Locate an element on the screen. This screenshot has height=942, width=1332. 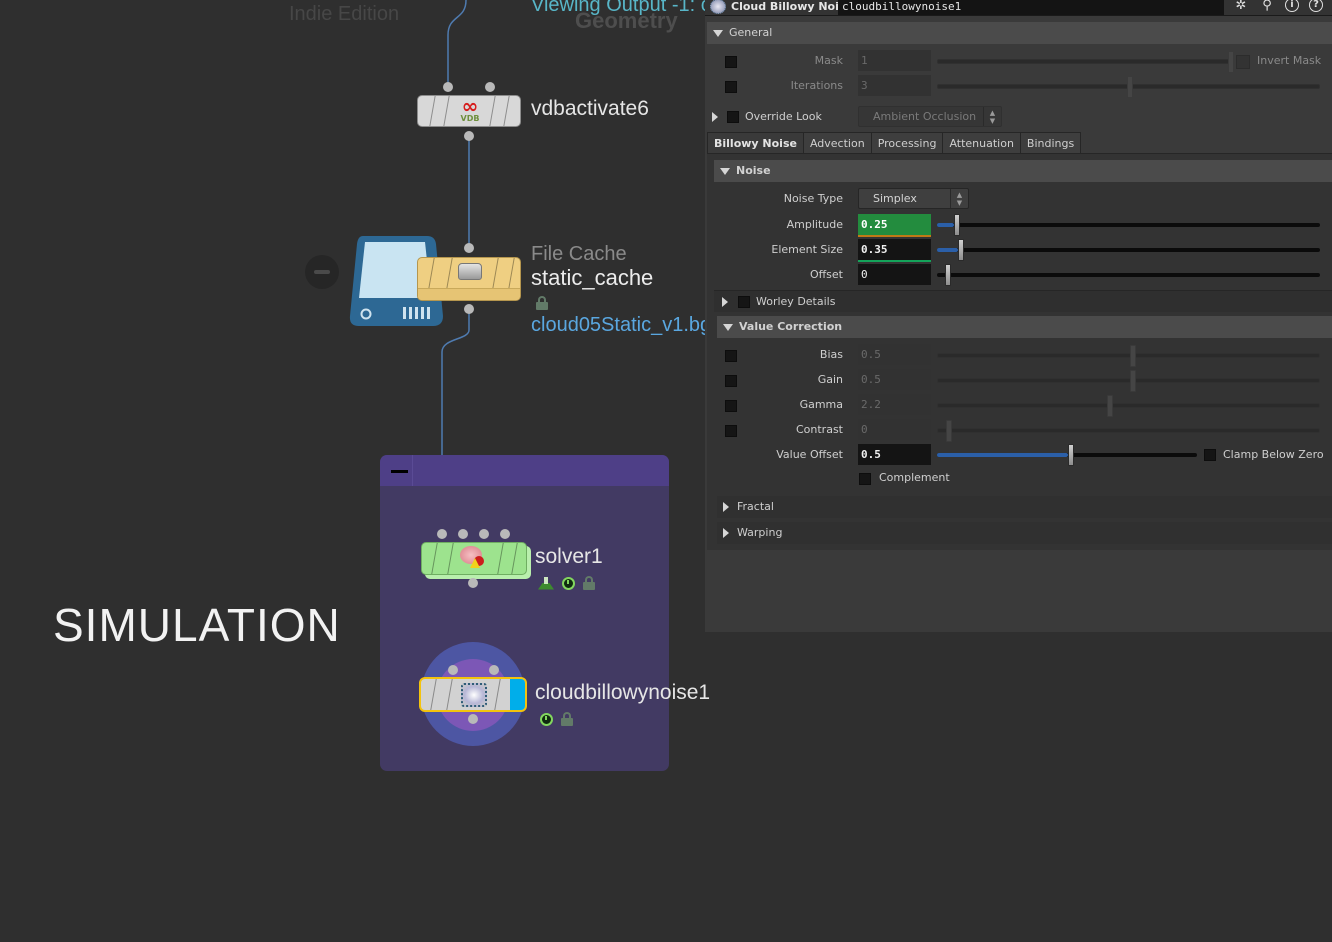
offset-slider is located at coordinates (1128, 275).